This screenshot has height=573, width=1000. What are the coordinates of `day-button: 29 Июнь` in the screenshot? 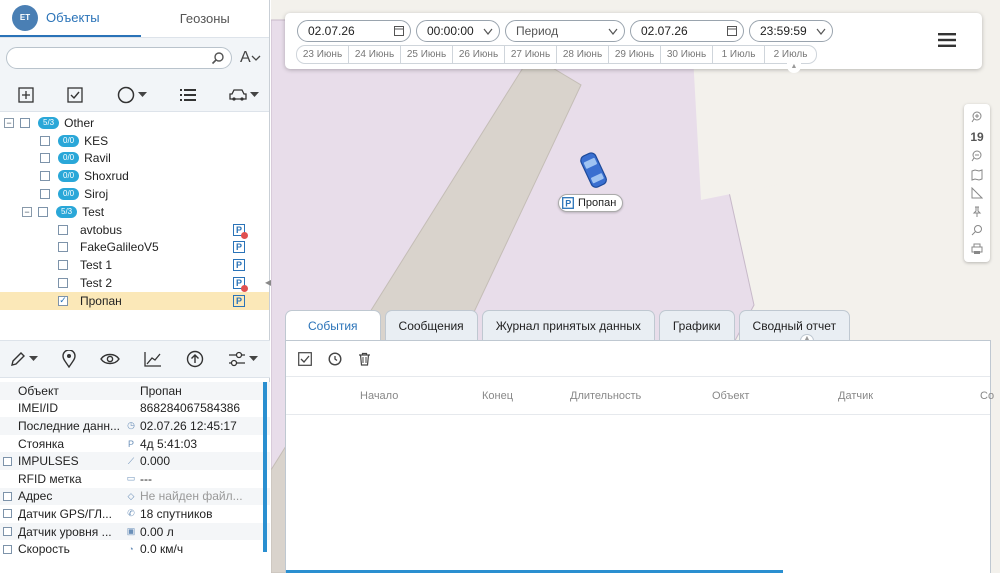 It's located at (634, 54).